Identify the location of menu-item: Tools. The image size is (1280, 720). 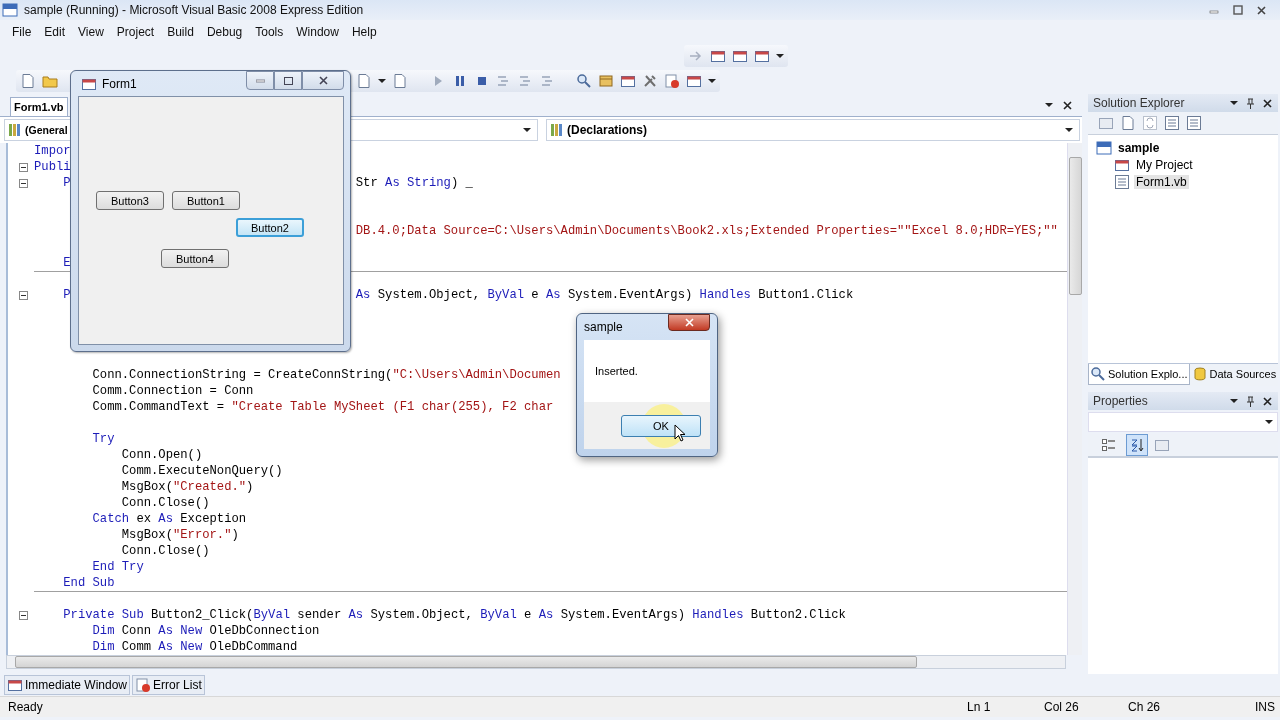
(269, 32).